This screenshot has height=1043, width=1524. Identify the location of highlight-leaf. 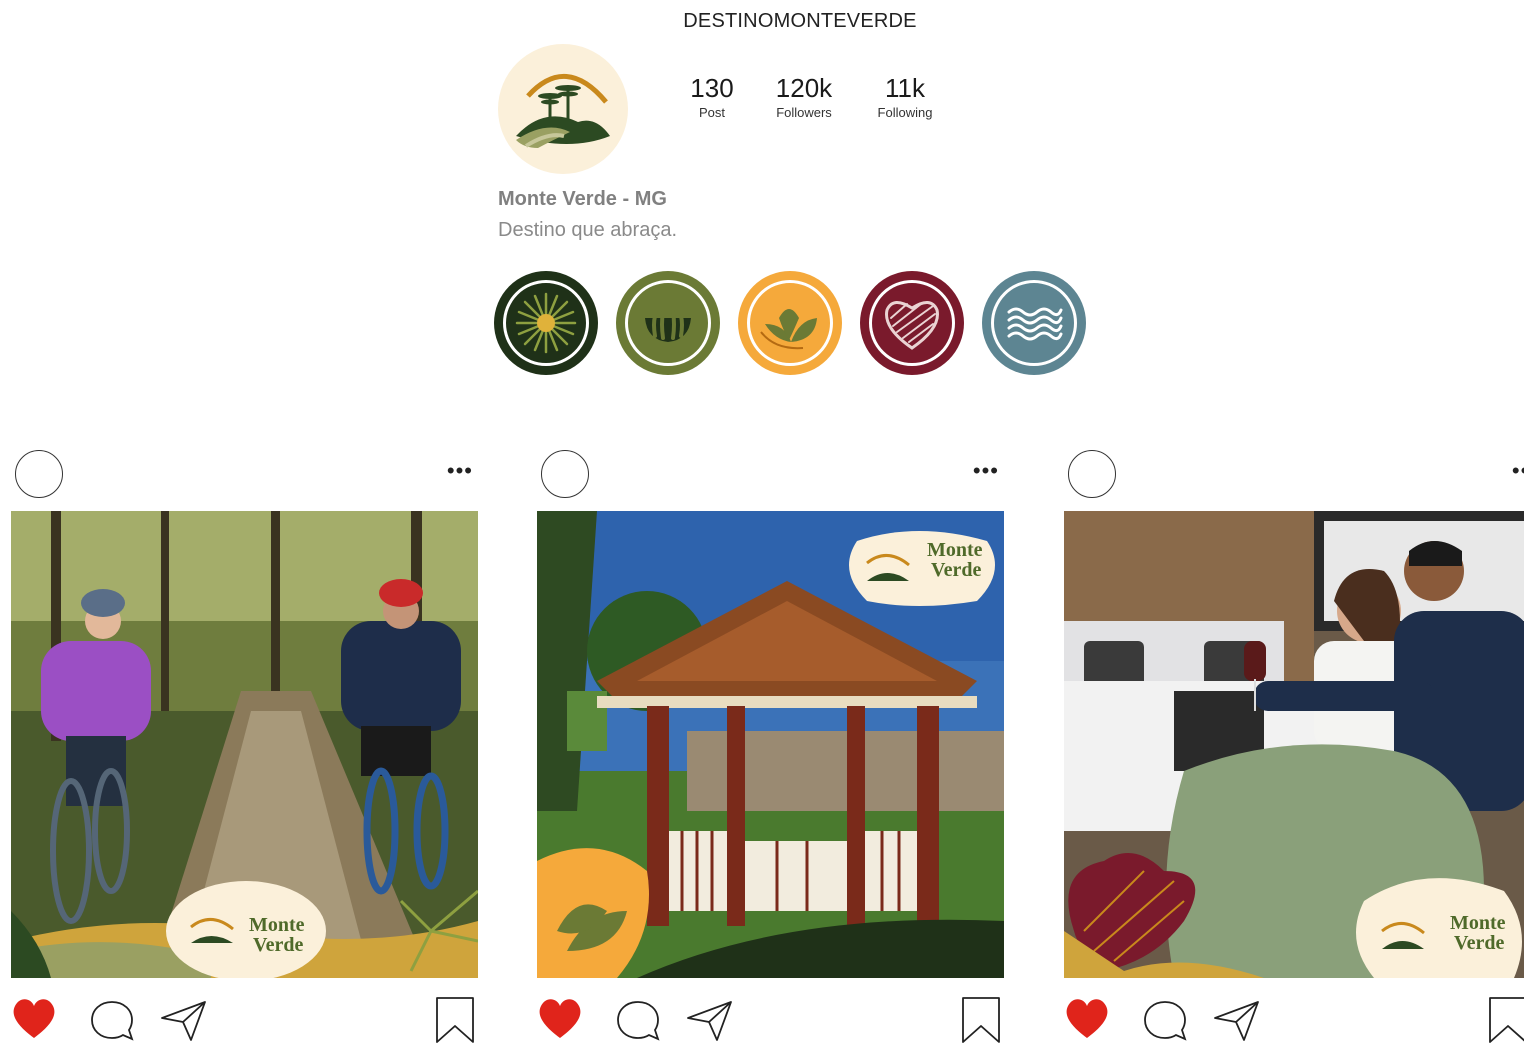
(790, 323).